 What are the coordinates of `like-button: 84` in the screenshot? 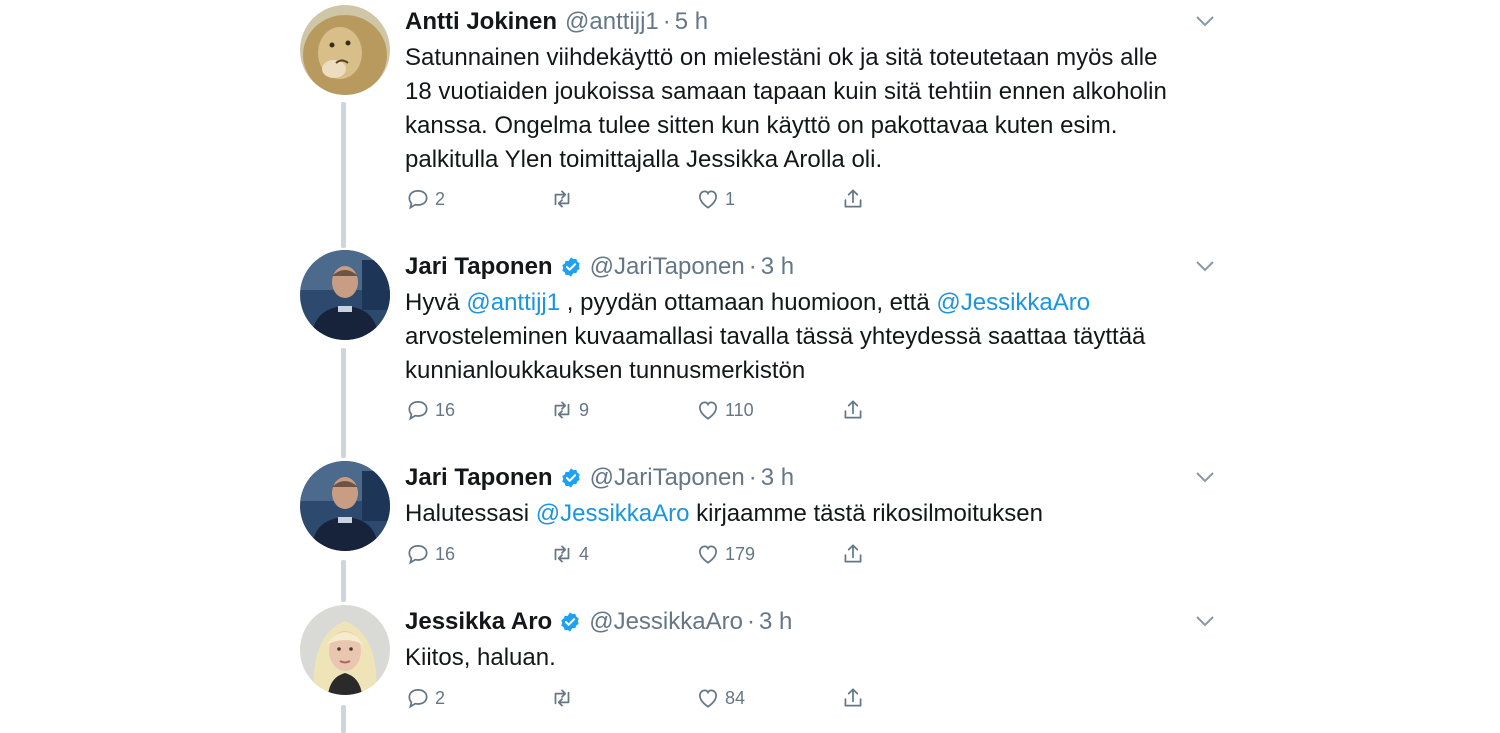 It's located at (720, 698).